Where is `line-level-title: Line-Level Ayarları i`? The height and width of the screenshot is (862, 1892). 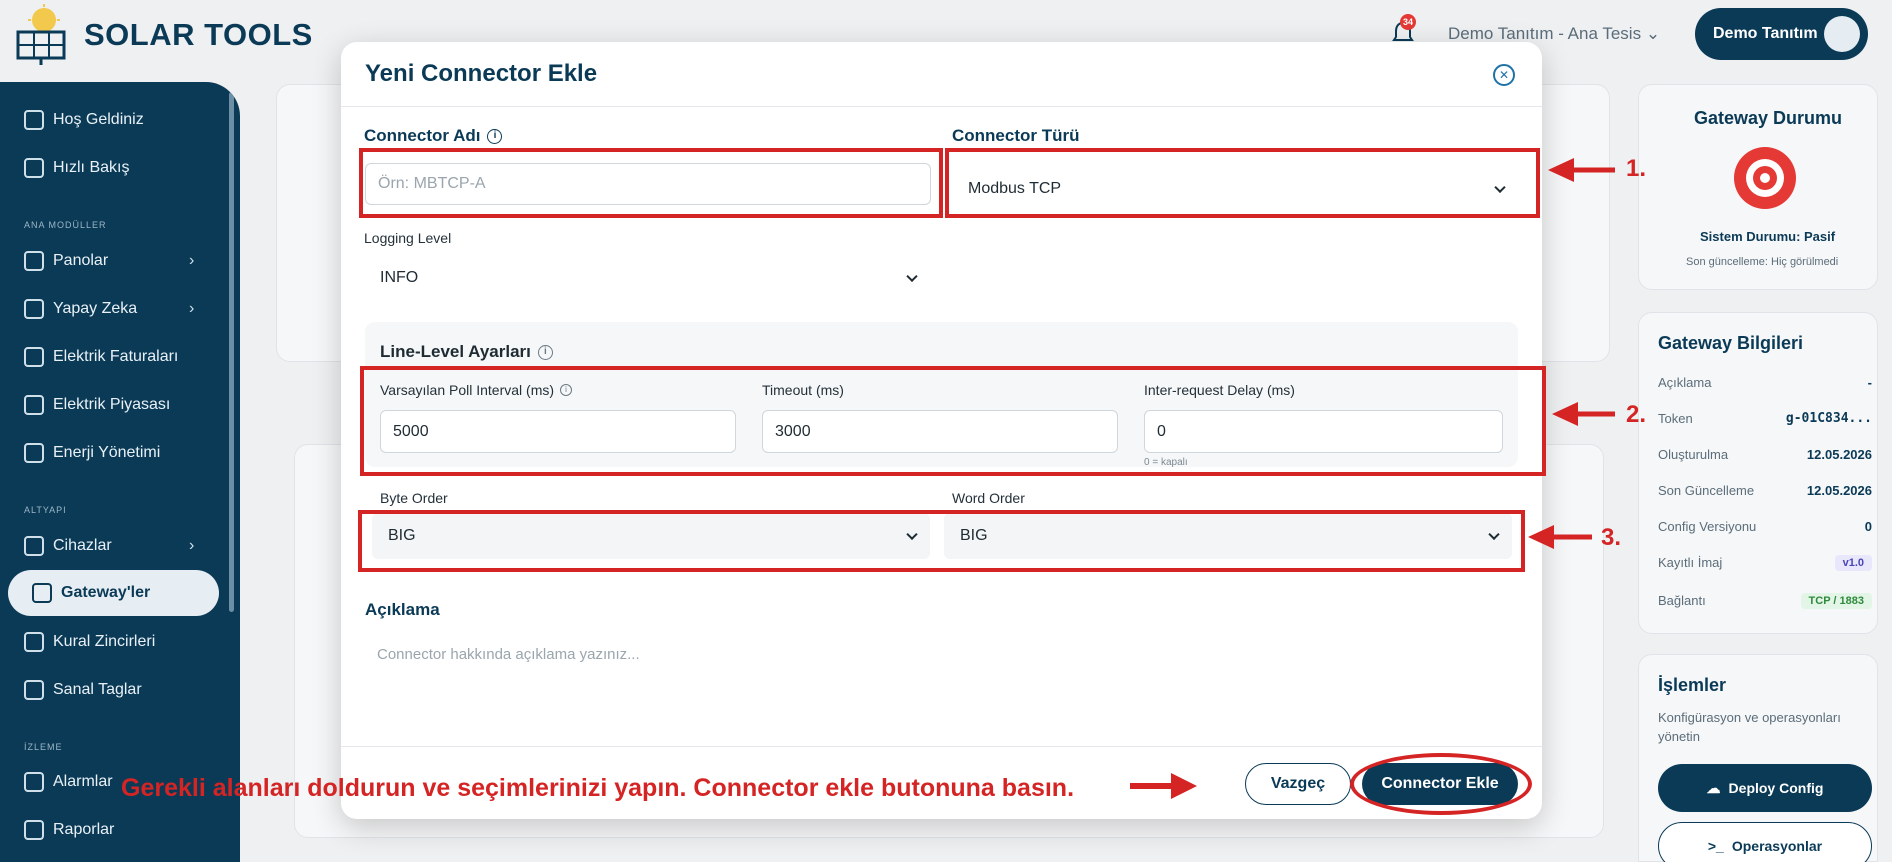 line-level-title: Line-Level Ayarları i is located at coordinates (466, 352).